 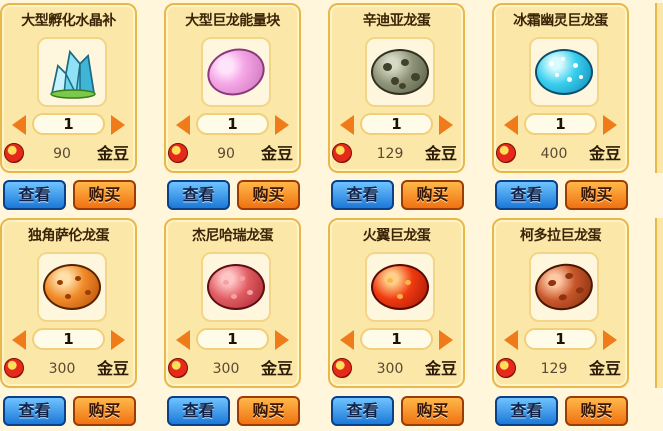 What do you see at coordinates (232, 21) in the screenshot?
I see `item-name: 大型巨龙能量块` at bounding box center [232, 21].